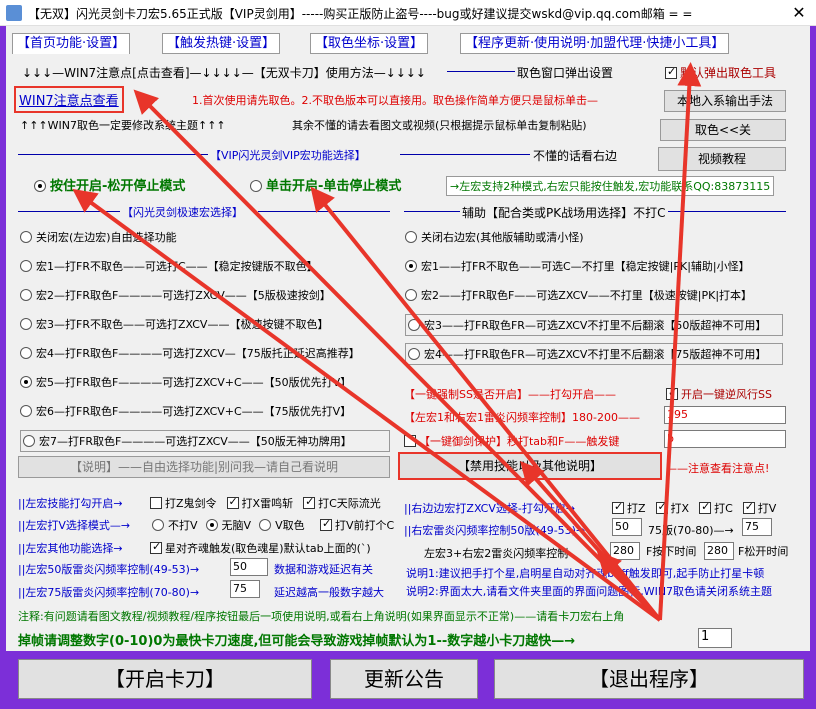 The width and height of the screenshot is (816, 709). I want to click on banned-skills-button: 【禁用技能以及其他说明】, so click(530, 466).